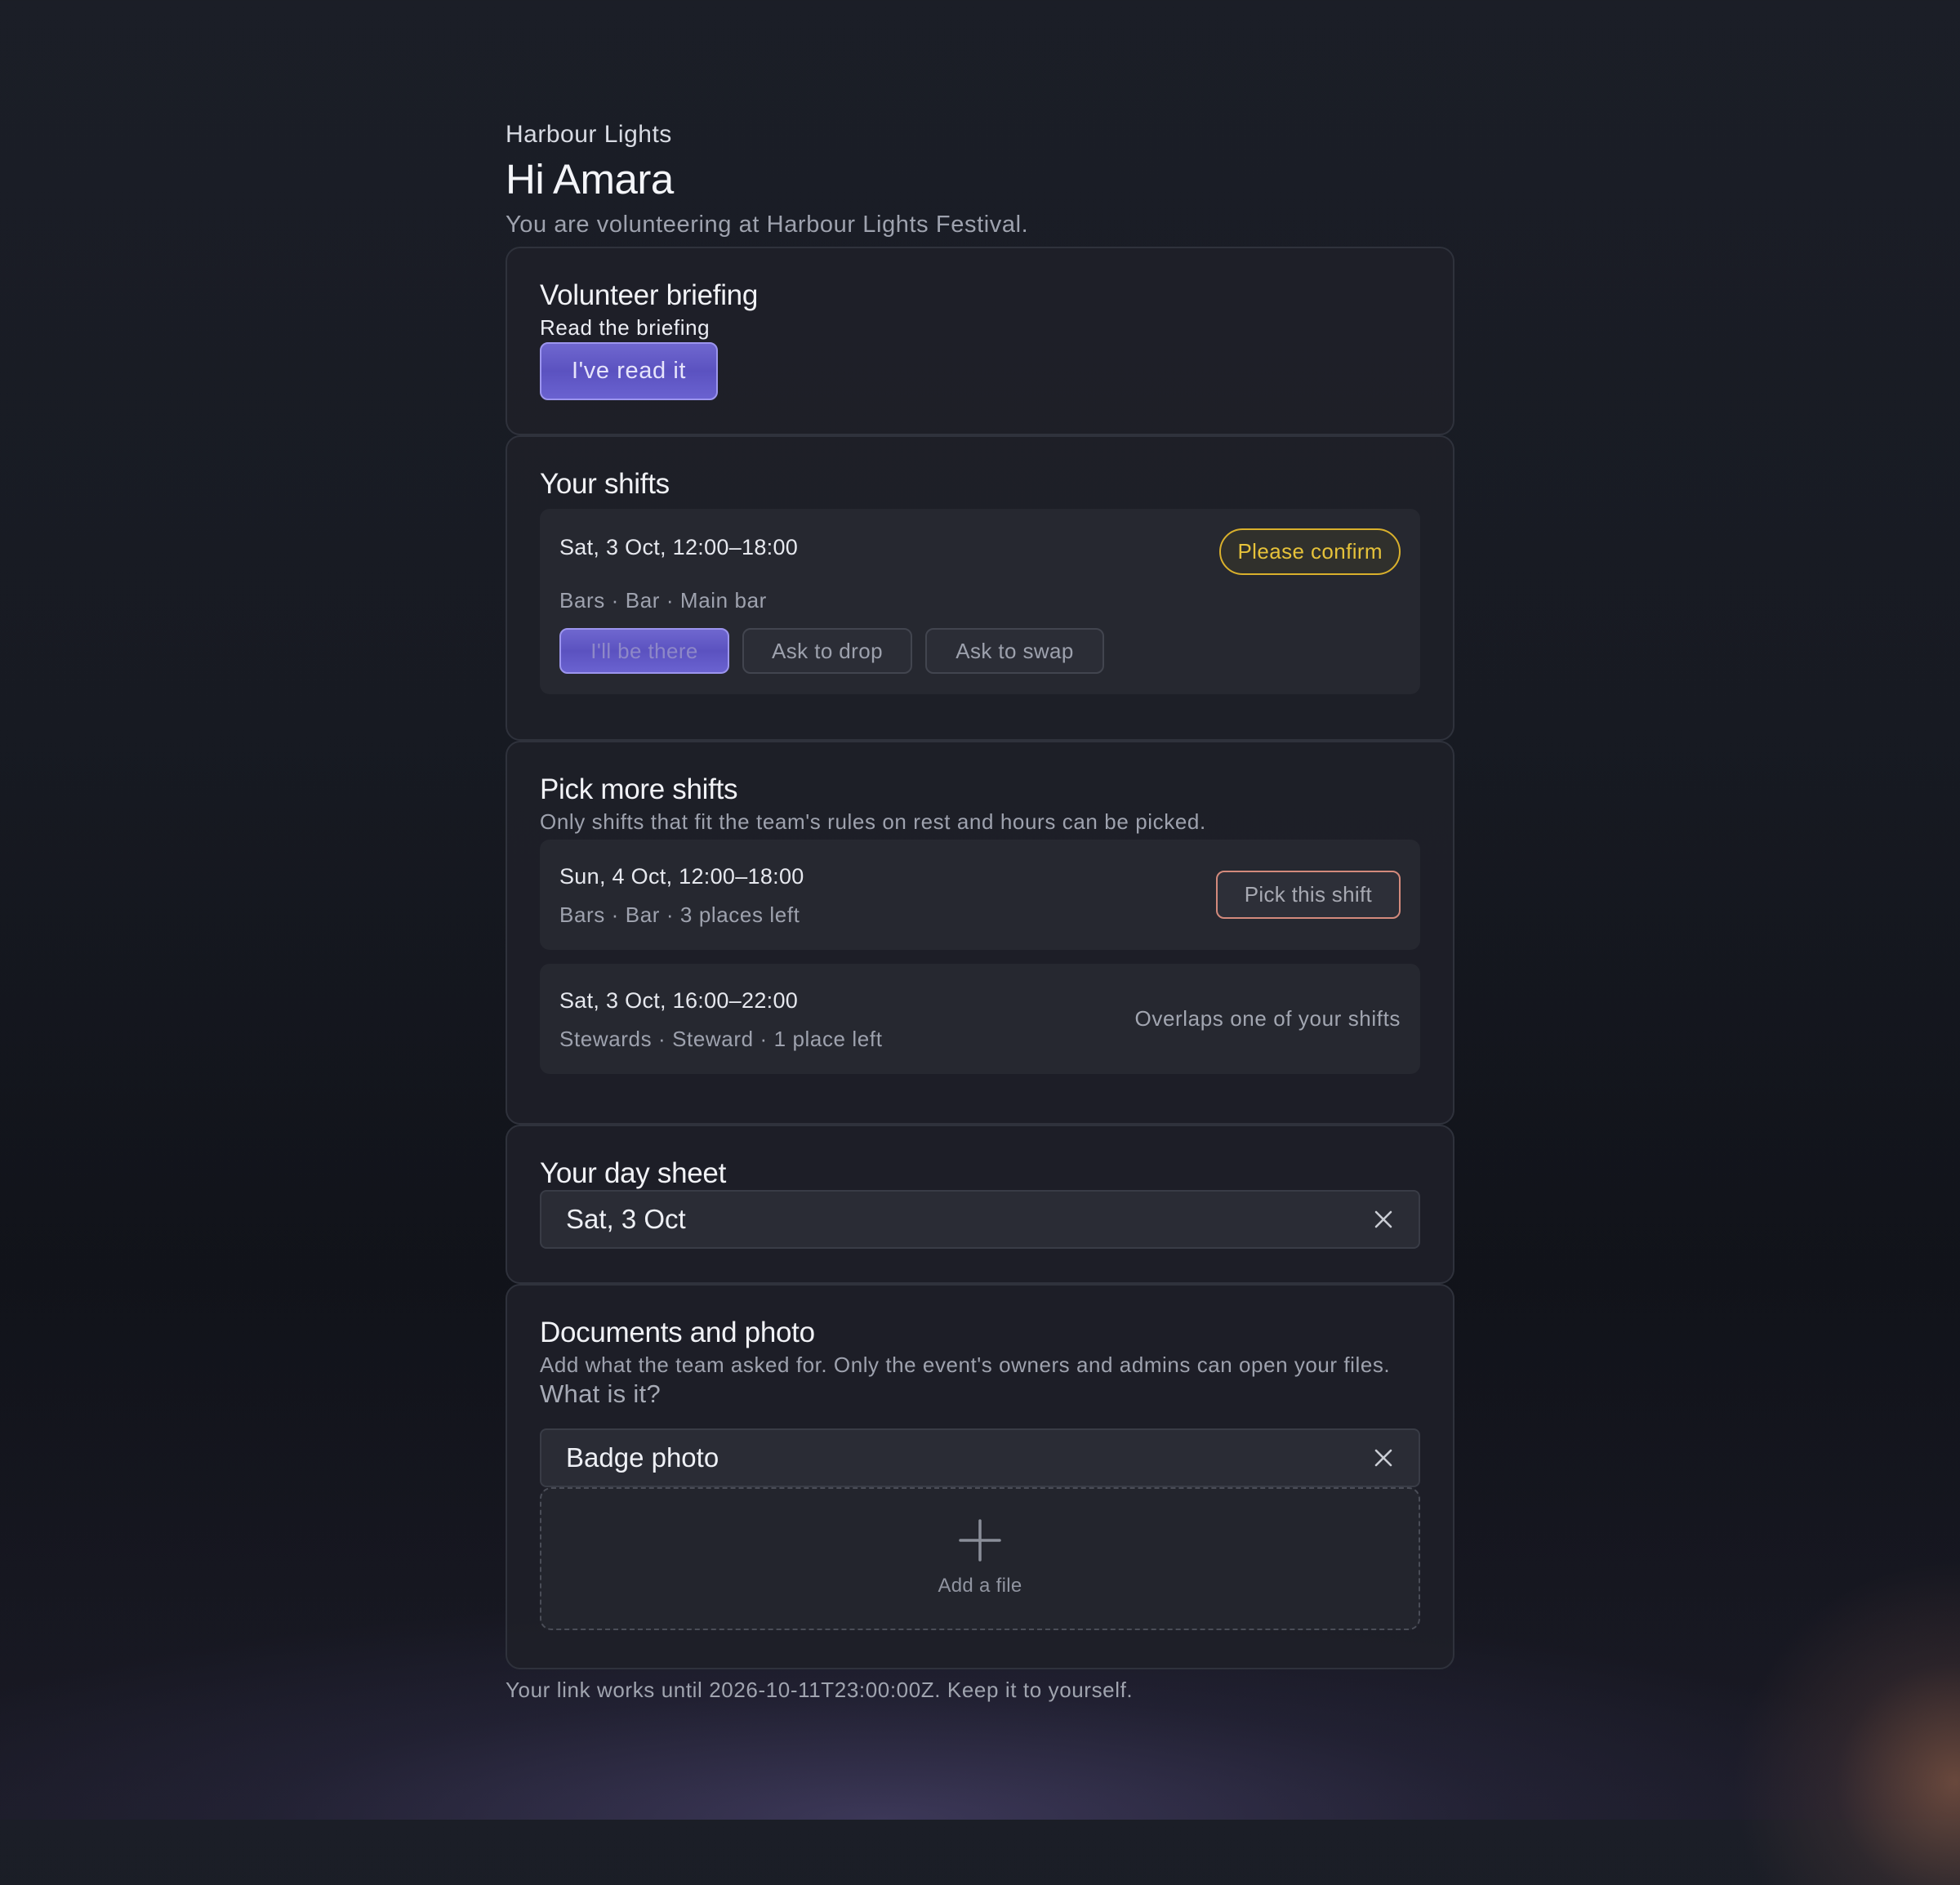 The width and height of the screenshot is (1960, 1885). I want to click on documents-title: Documents and photo, so click(677, 1332).